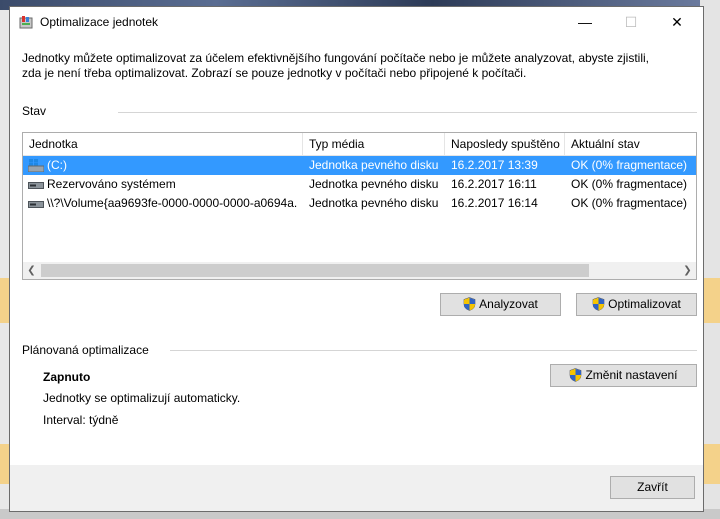 Image resolution: width=720 pixels, height=519 pixels. Describe the element at coordinates (111, 184) in the screenshot. I see `drive-name: Rezervováno systémem` at that location.